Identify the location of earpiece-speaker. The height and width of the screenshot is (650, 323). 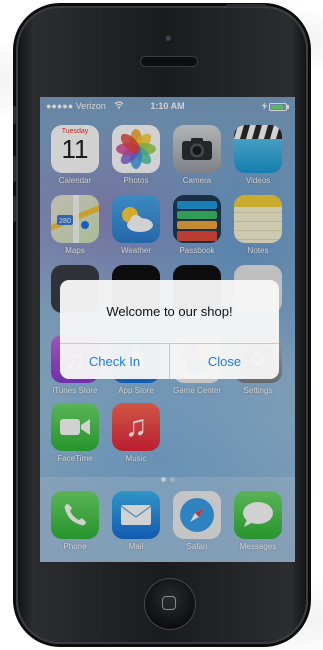
(169, 61).